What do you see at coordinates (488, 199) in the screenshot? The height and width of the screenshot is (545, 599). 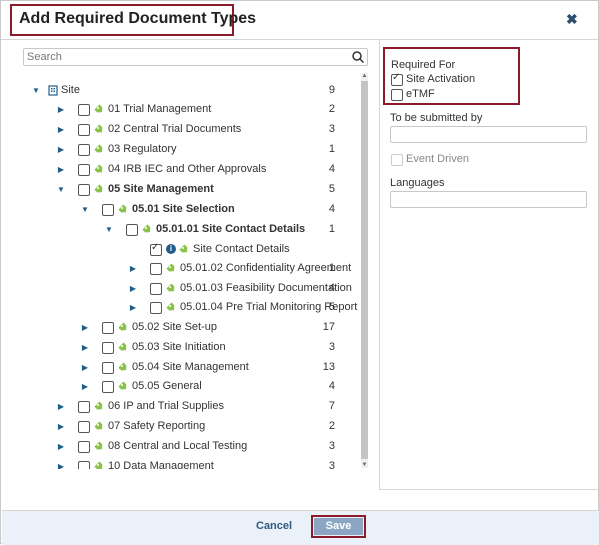 I see `languages-field` at bounding box center [488, 199].